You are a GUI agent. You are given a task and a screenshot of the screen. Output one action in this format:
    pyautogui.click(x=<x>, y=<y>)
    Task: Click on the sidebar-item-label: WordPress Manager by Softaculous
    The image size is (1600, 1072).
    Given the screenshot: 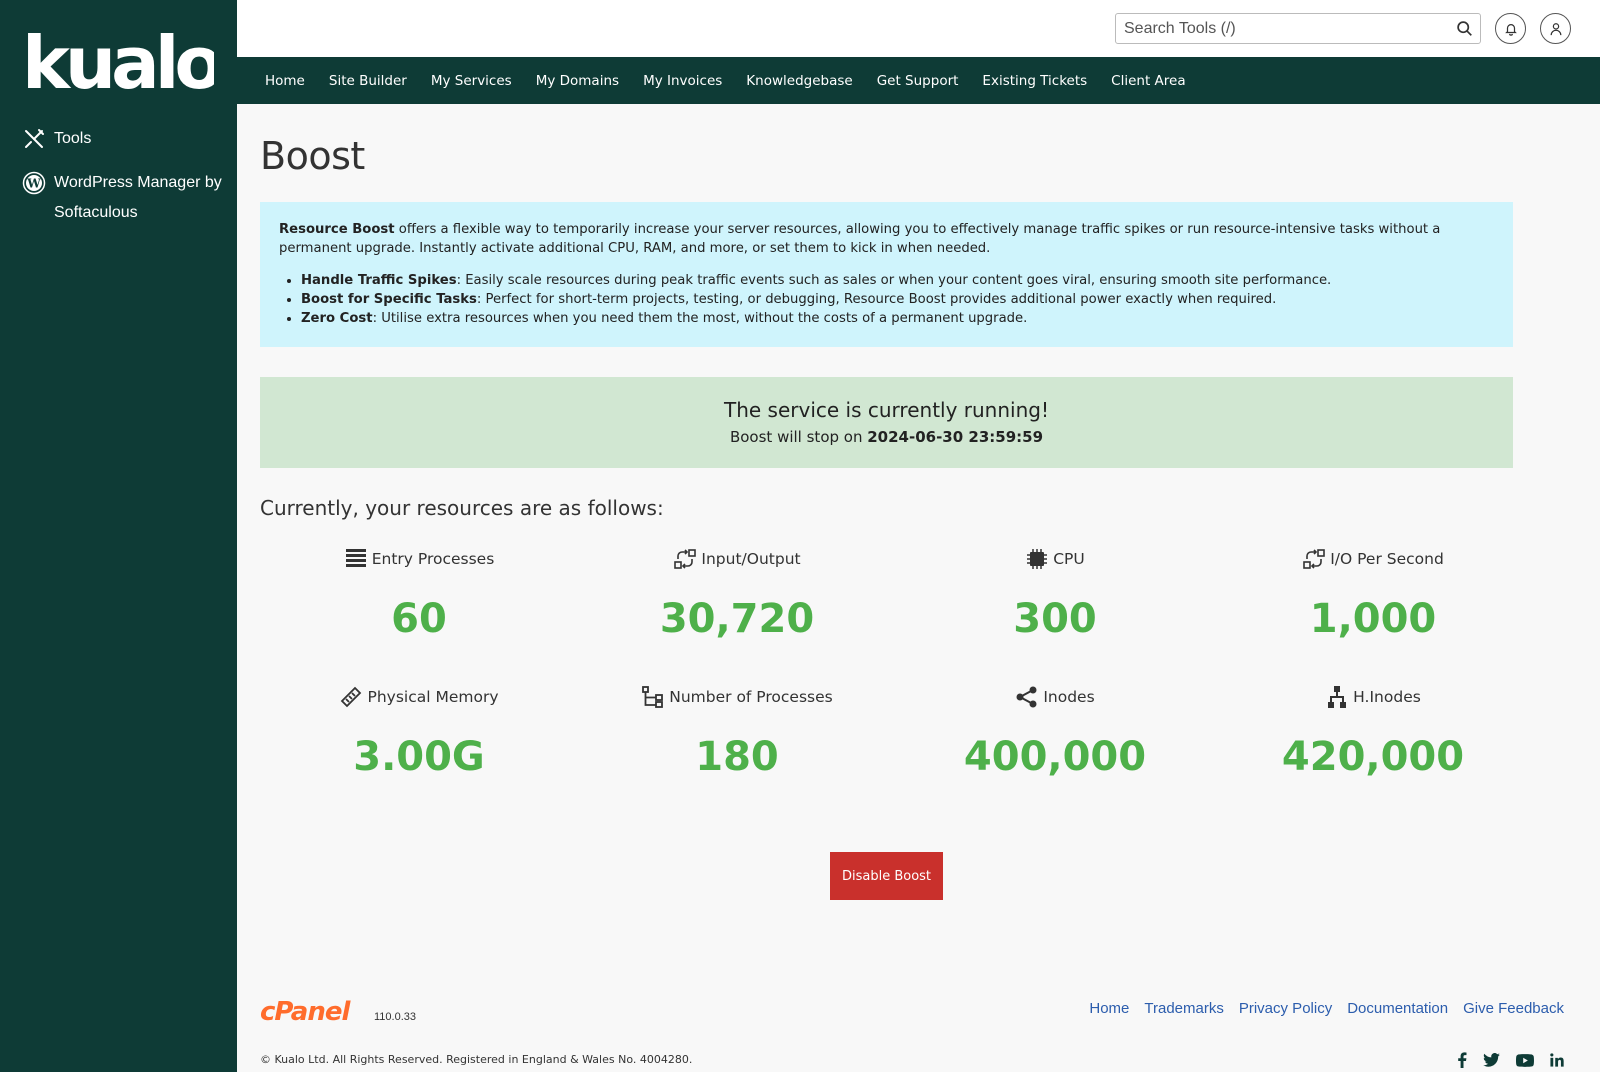 What is the action you would take?
    pyautogui.click(x=138, y=197)
    